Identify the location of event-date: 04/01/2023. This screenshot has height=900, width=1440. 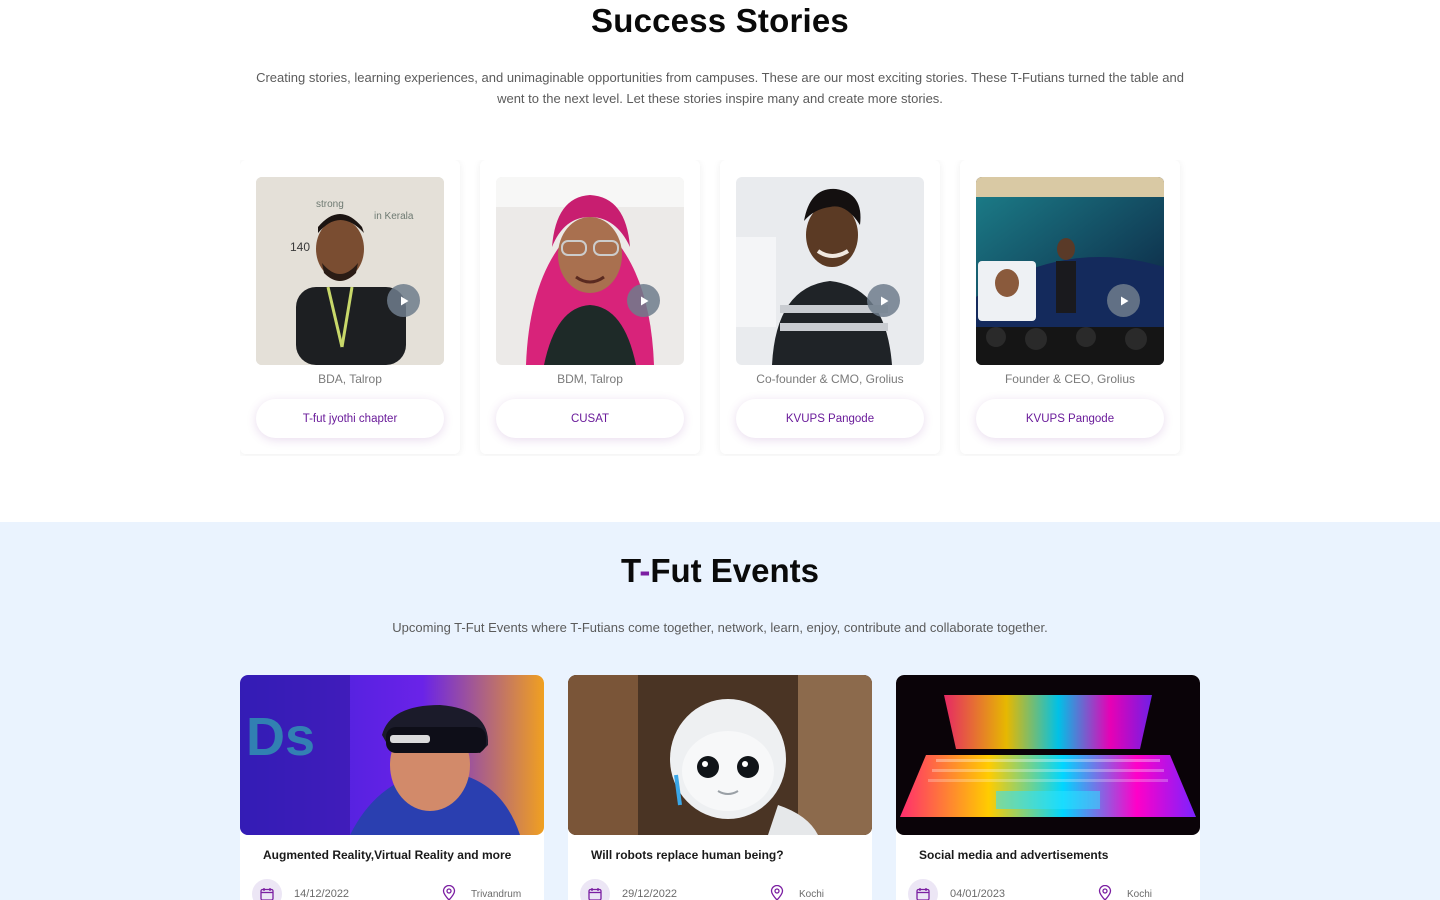
(978, 894).